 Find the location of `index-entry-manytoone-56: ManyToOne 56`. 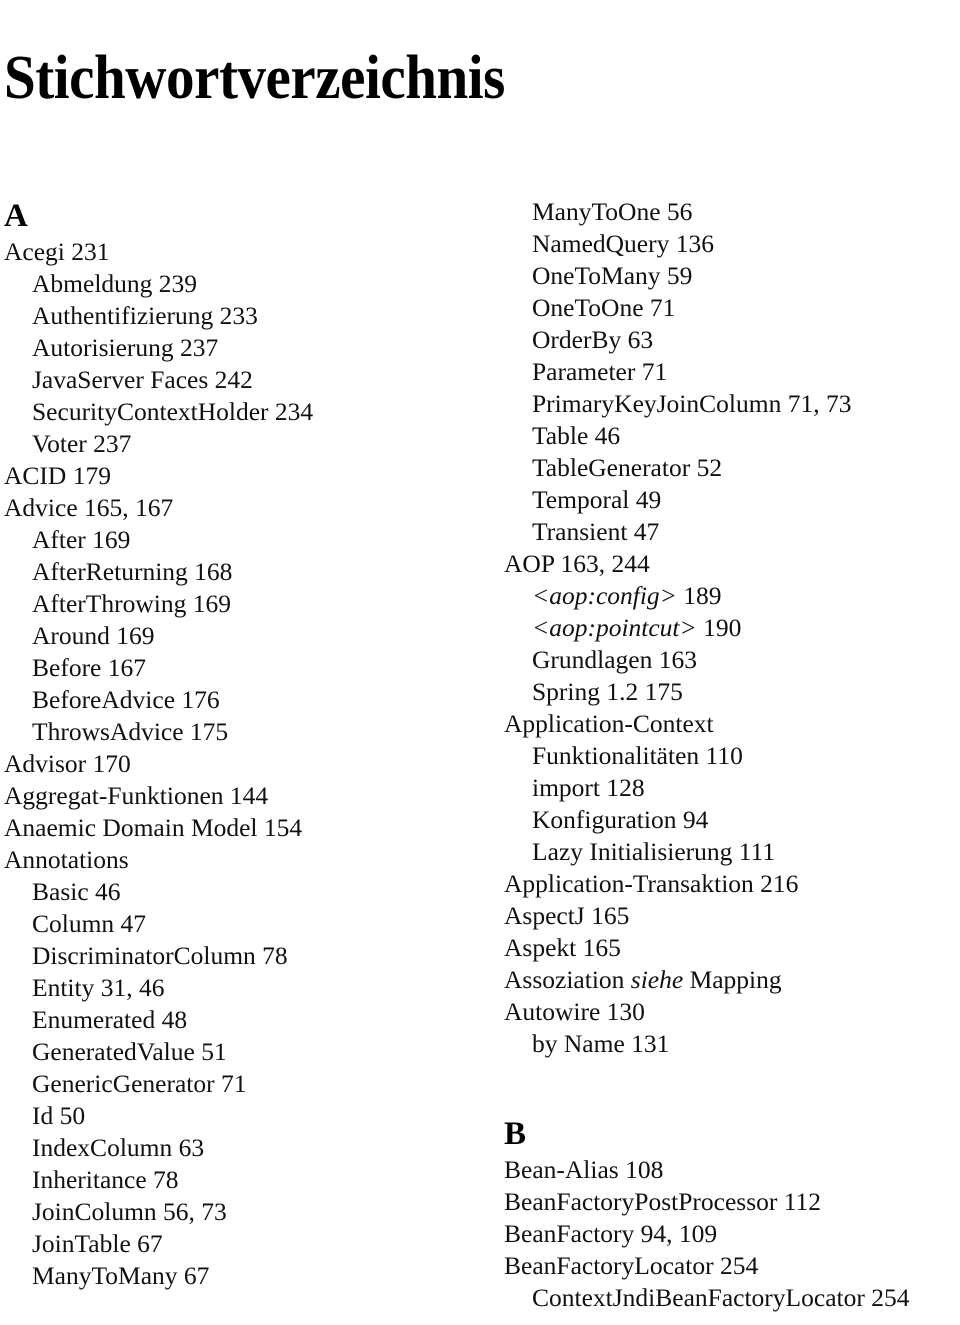

index-entry-manytoone-56: ManyToOne 56 is located at coordinates (612, 211).